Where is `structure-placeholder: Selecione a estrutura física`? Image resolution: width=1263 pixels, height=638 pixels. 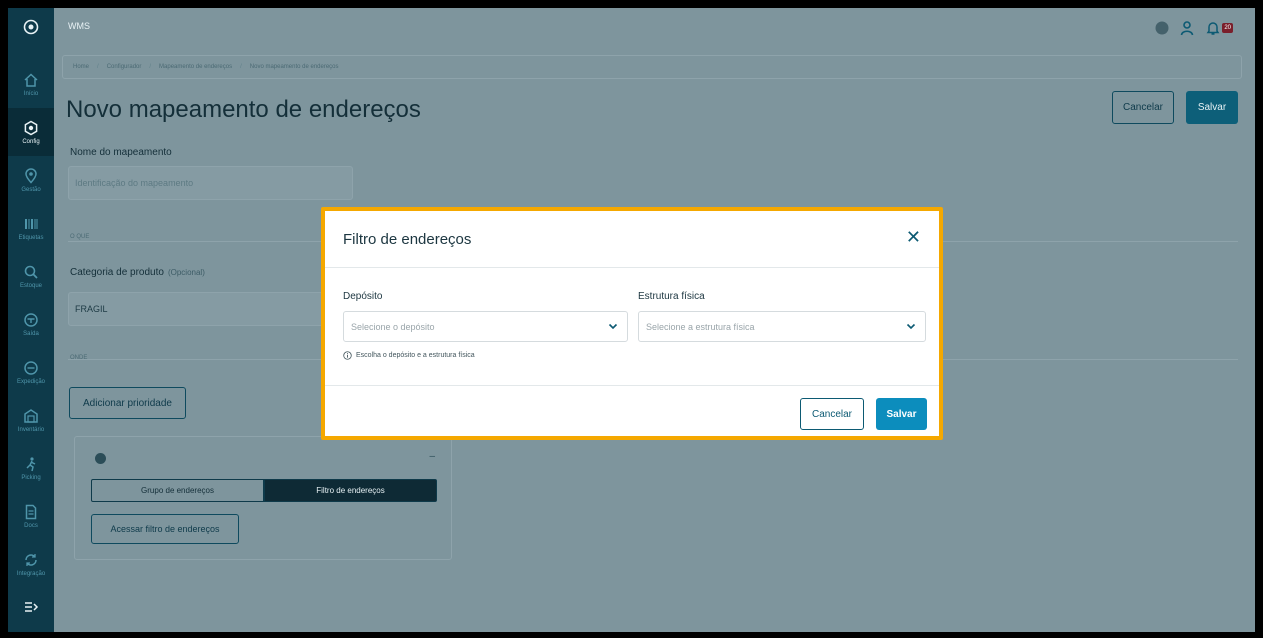 structure-placeholder: Selecione a estrutura física is located at coordinates (700, 326).